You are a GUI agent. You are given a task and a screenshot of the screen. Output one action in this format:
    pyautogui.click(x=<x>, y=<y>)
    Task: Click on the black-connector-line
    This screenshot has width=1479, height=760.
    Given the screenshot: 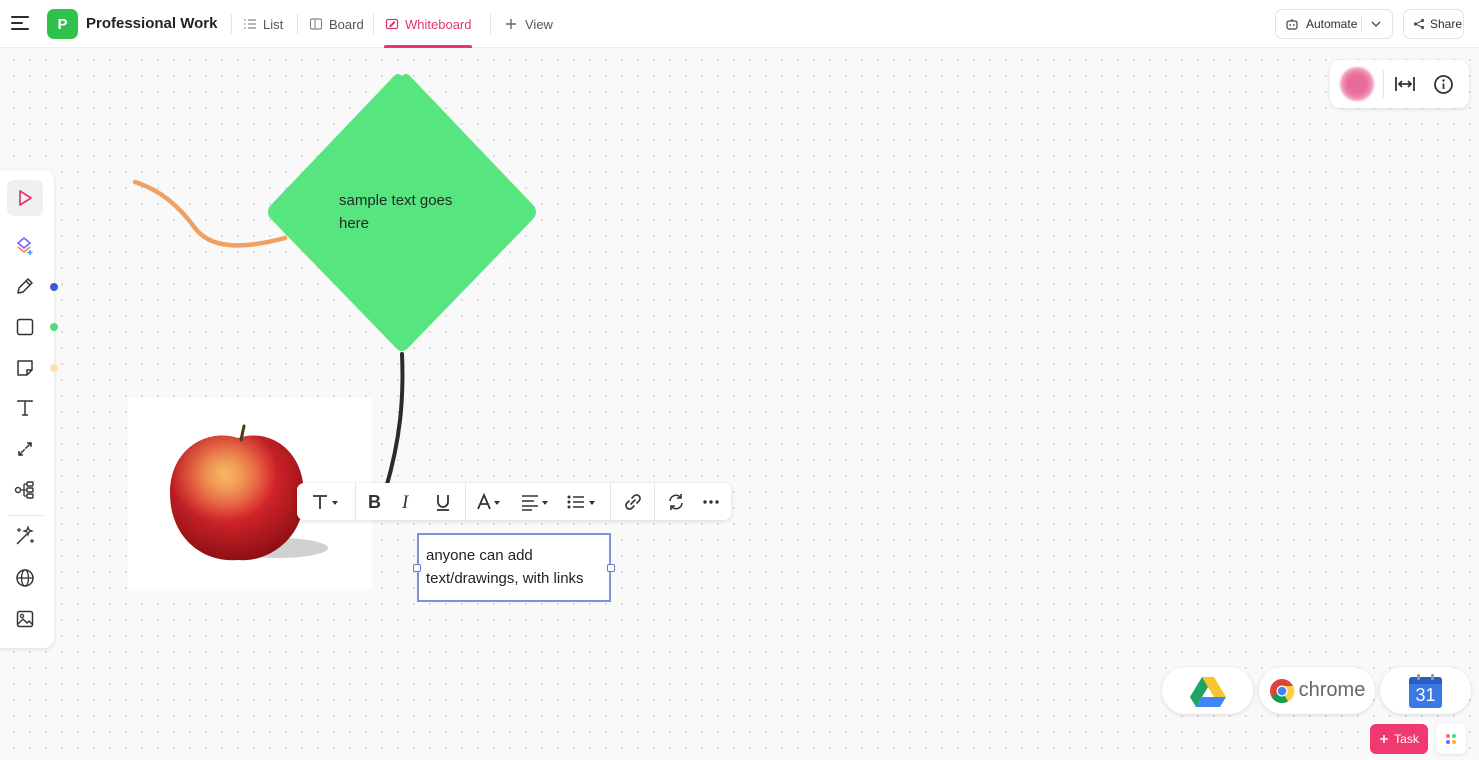 What is the action you would take?
    pyautogui.click(x=394, y=421)
    